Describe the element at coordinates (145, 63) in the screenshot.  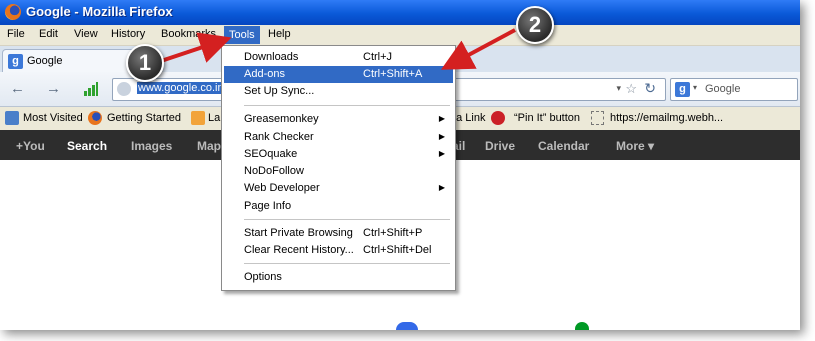
I see `callout-badge-1: 1` at that location.